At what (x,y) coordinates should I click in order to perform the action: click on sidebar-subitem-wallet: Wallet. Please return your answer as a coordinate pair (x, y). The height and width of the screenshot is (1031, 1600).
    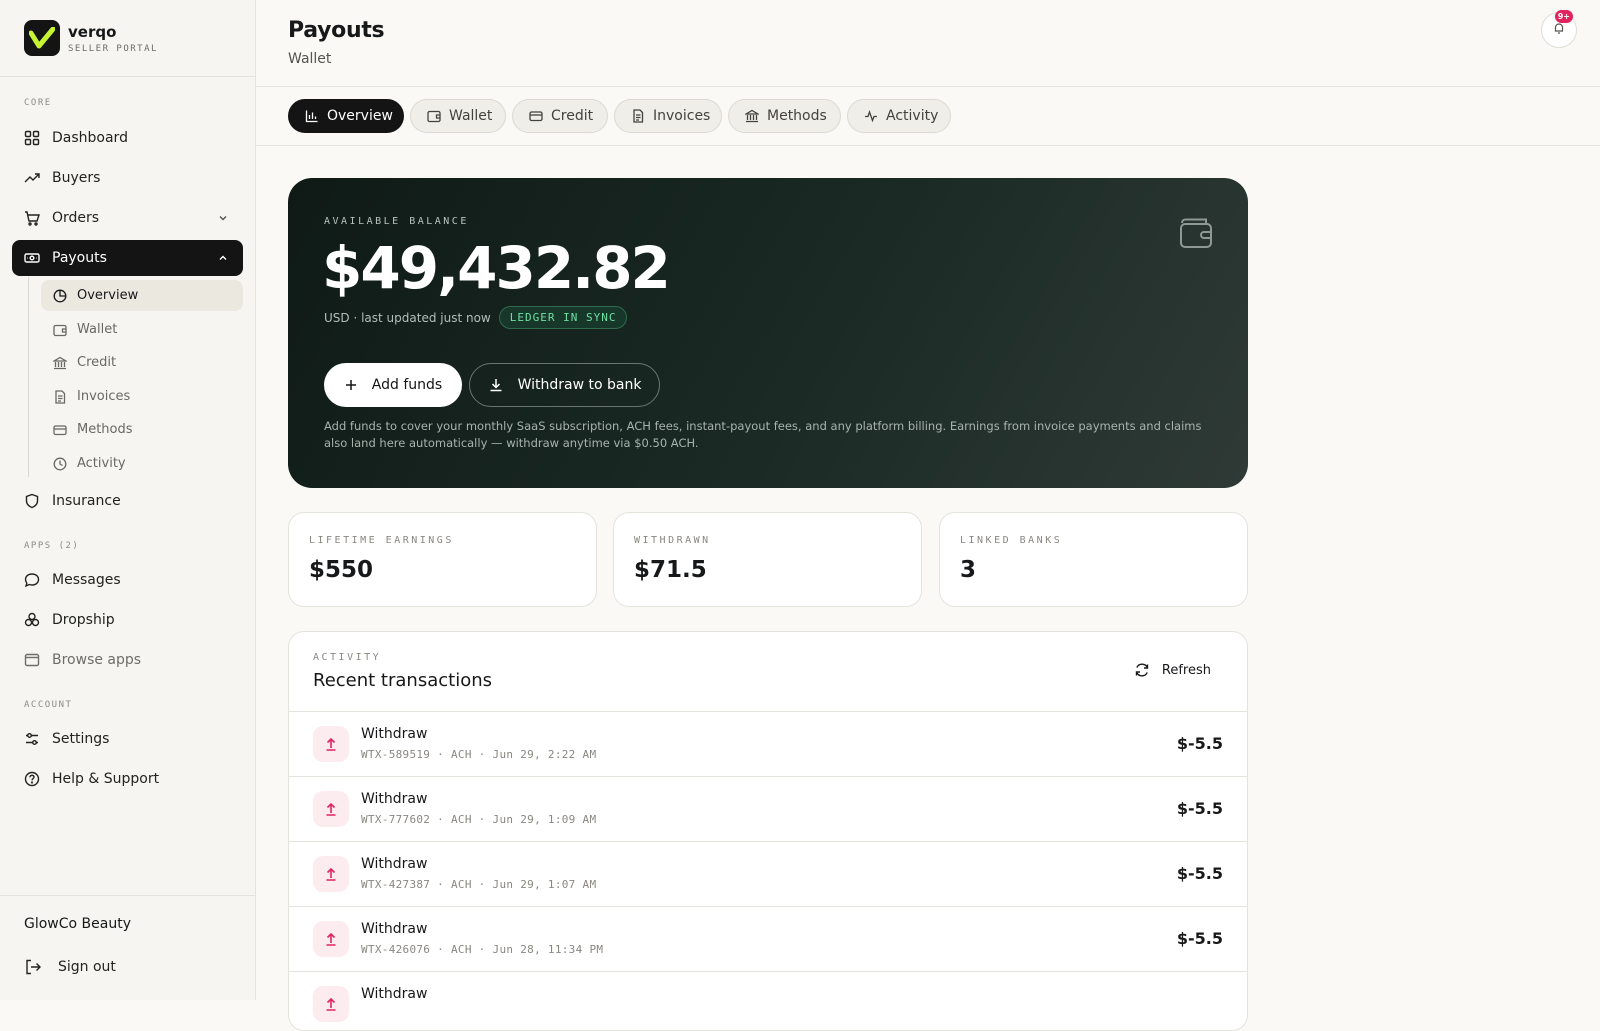
    Looking at the image, I should click on (142, 329).